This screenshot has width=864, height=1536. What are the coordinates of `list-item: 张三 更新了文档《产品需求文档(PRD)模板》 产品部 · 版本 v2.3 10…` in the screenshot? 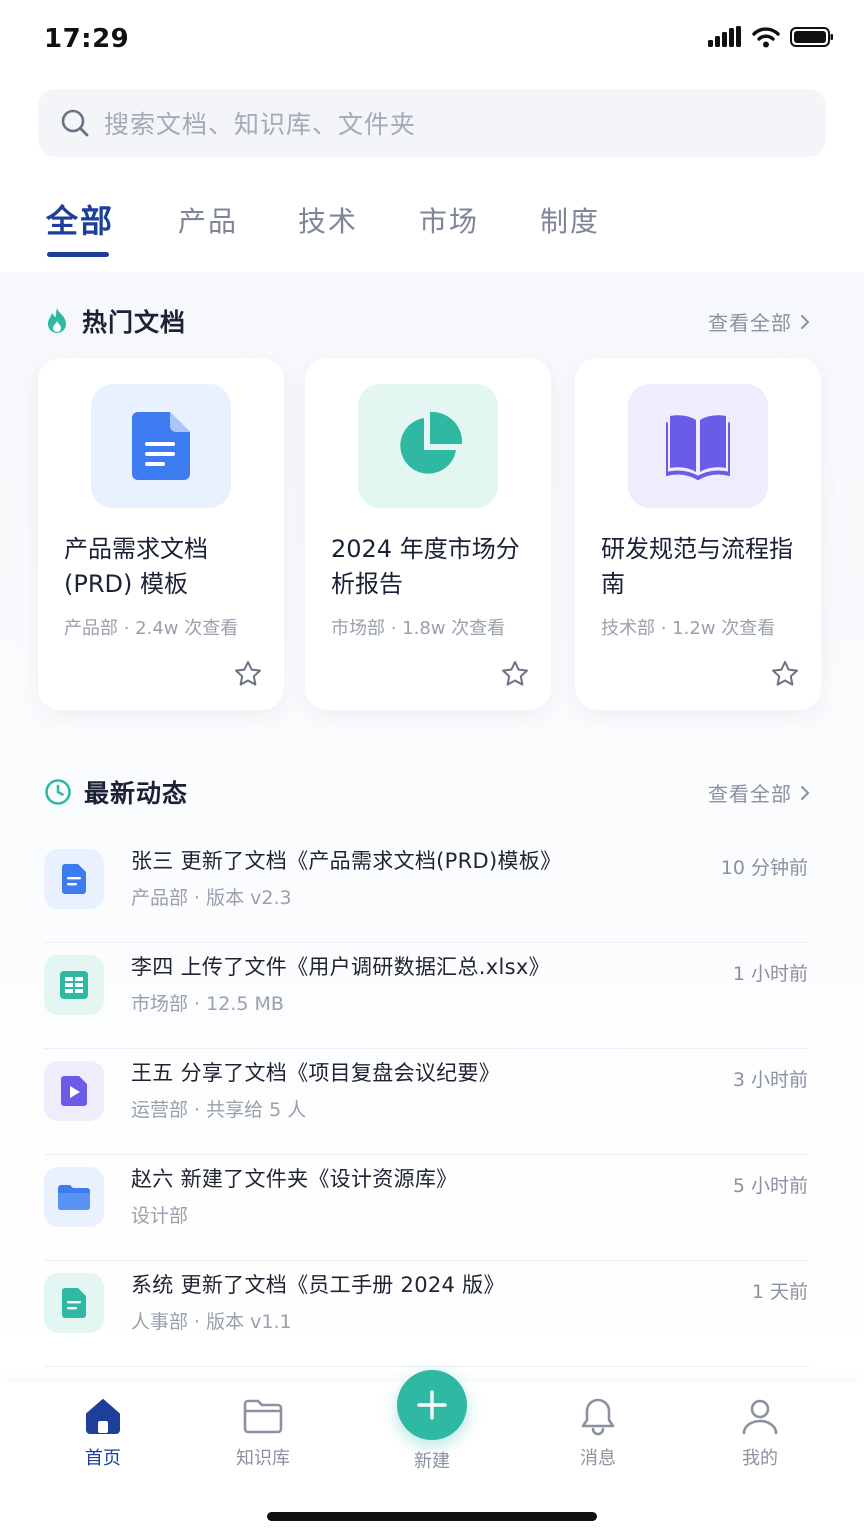 It's located at (427, 890).